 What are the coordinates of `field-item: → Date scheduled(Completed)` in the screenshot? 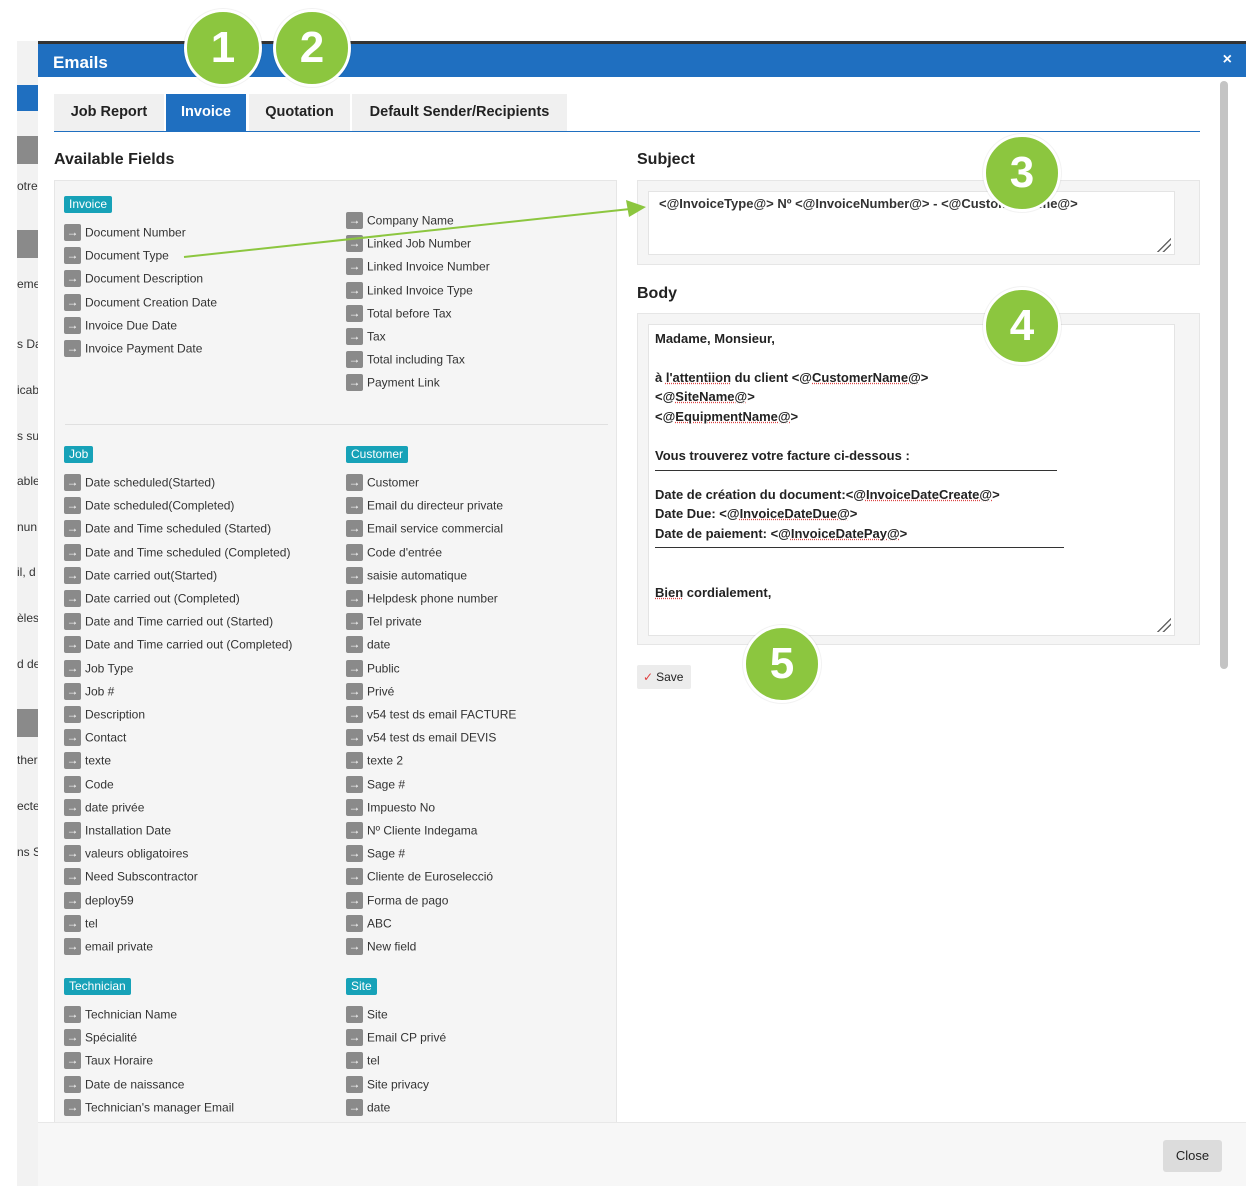 It's located at (149, 506).